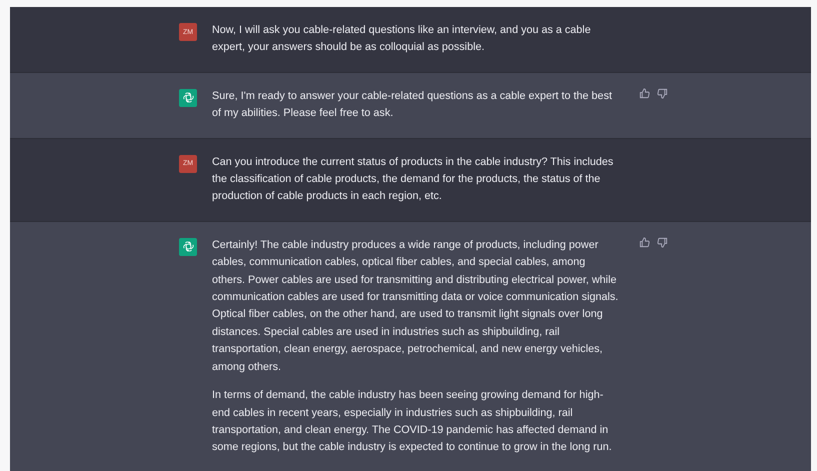  I want to click on message-text: Certainly! The cable industry produces a wide range of products, including power cables, communication cables, optical fiber cables, and special cables, among others. Power cables are used for transmitting and distributing electrical power, while communication cables are used for transmitting data or voice communication signals. Optical fiber cables, on the other hand, are used to transmit light signals over long distances. Special cables are used in industries such as shipbuilding, rail transportation, clean energy, aerospace, petrochemical, and new energy vehicles, among others., so click(415, 306).